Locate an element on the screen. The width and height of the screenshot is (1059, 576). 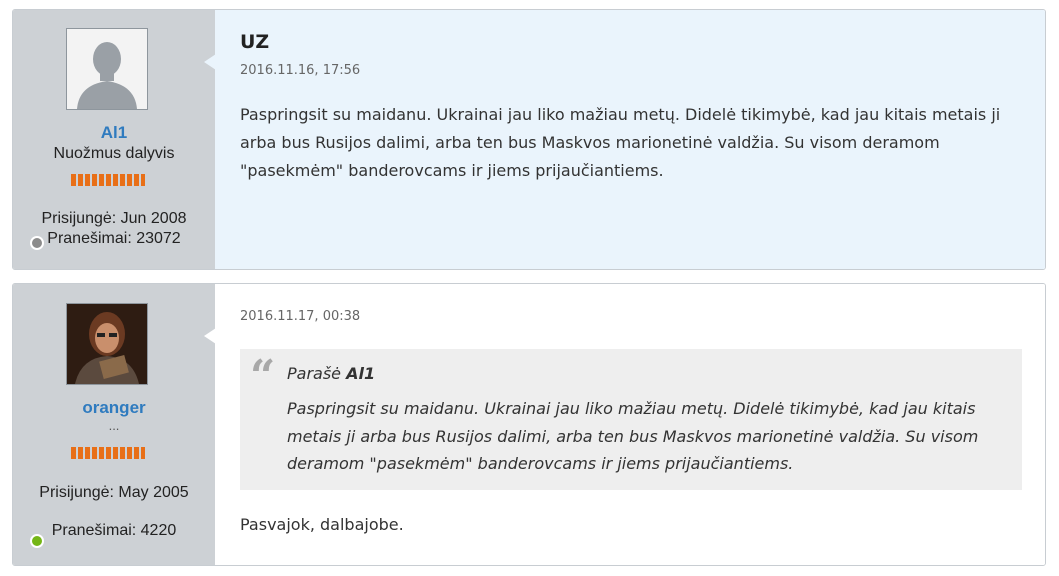
post-count: Pranešimai: 4220 is located at coordinates (114, 530).